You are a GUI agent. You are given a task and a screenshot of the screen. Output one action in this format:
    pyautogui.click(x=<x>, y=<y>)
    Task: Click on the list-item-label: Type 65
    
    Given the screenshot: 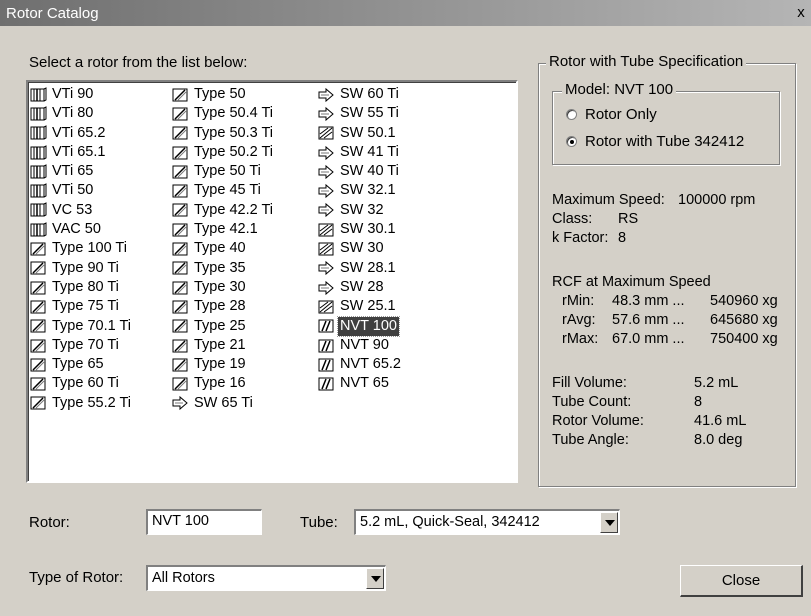 What is the action you would take?
    pyautogui.click(x=78, y=364)
    